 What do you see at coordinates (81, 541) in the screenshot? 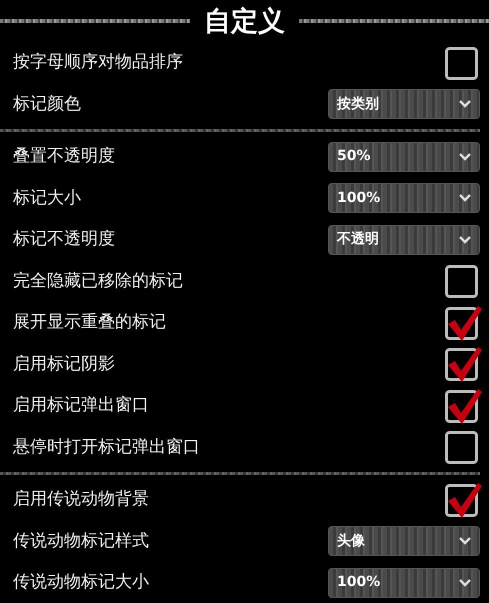
I see `setting-label: 传说动物标记样式` at bounding box center [81, 541].